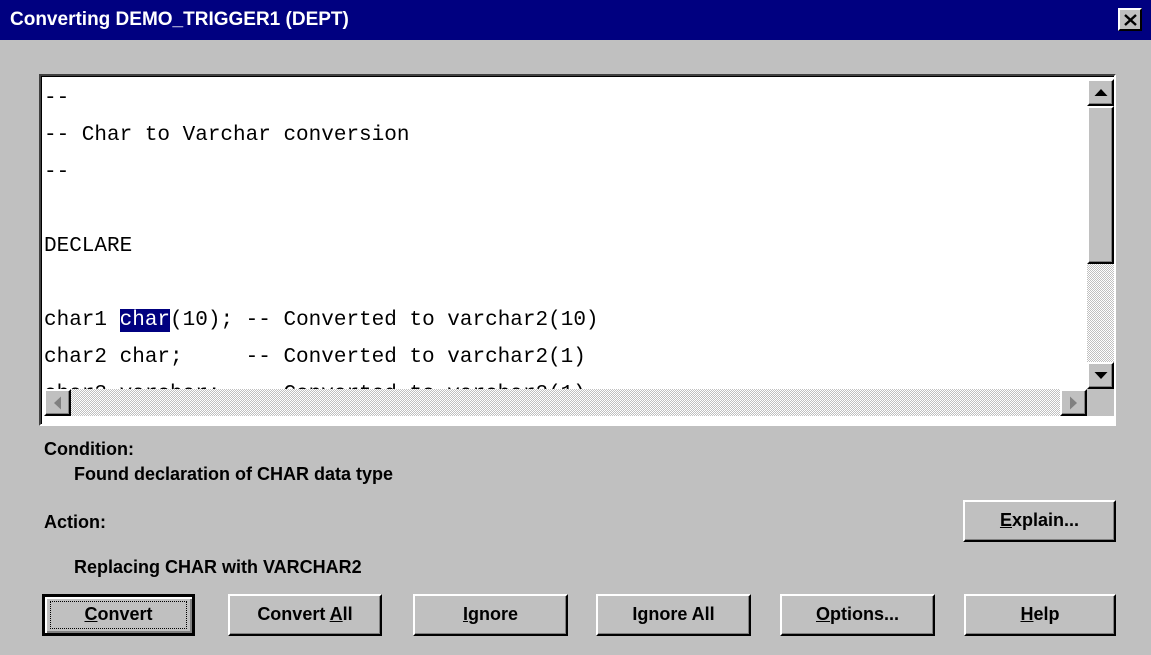 This screenshot has width=1151, height=655. What do you see at coordinates (1040, 615) in the screenshot?
I see `help-button: Help` at bounding box center [1040, 615].